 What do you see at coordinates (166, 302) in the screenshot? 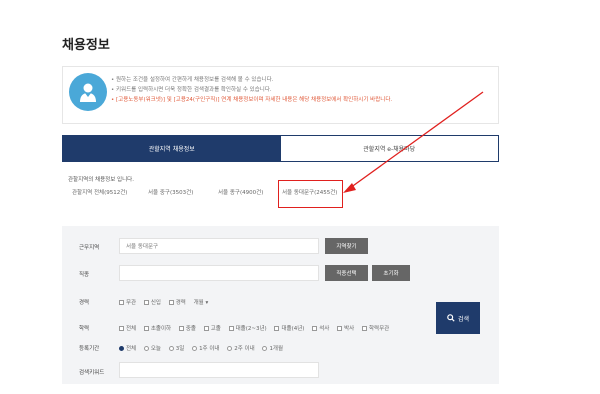
I see `career-options: 무관 신입 경력 개월 ▾` at bounding box center [166, 302].